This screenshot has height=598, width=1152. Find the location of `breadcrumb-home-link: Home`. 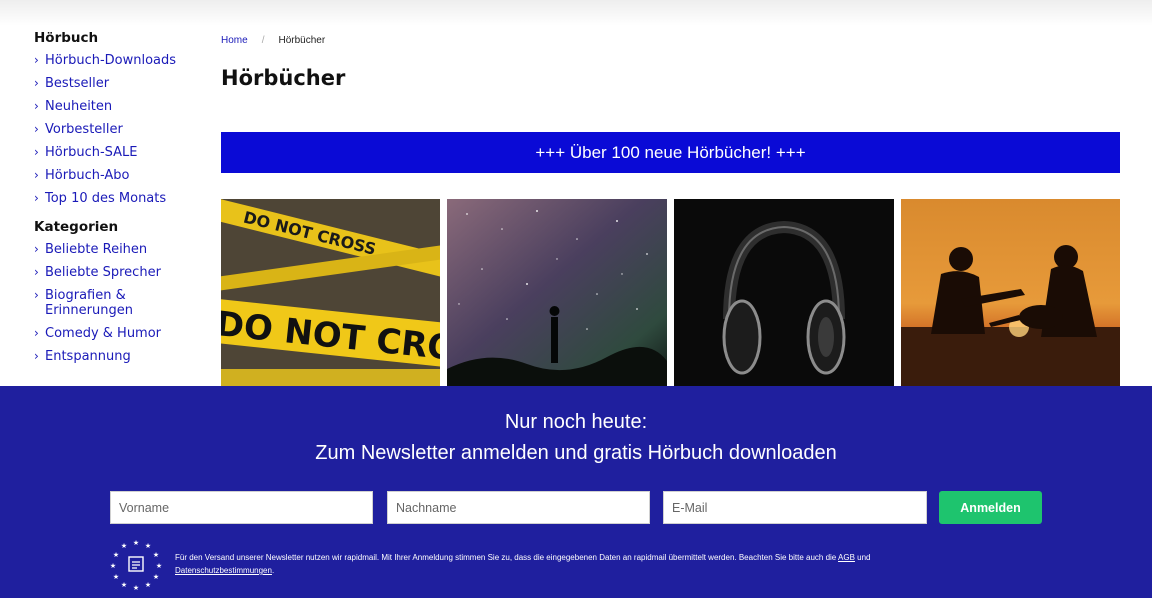

breadcrumb-home-link: Home is located at coordinates (234, 40).